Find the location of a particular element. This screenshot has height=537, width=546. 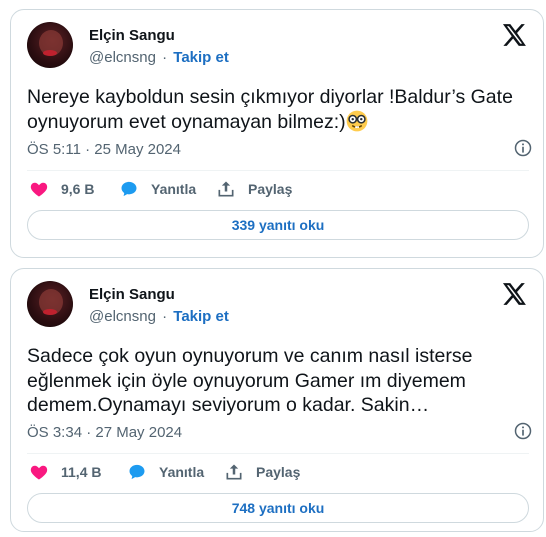

tweet-actions: 11,4 B Yanıtla Paylaş is located at coordinates (278, 472).